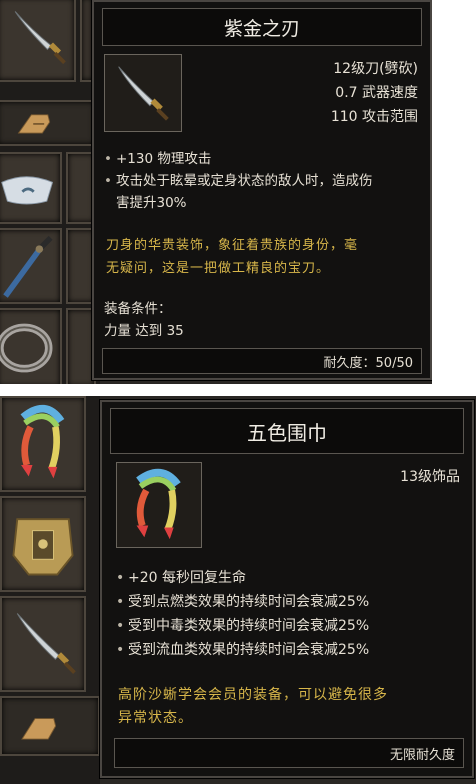  I want to click on inventory-slot-sword, so click(31, 266).